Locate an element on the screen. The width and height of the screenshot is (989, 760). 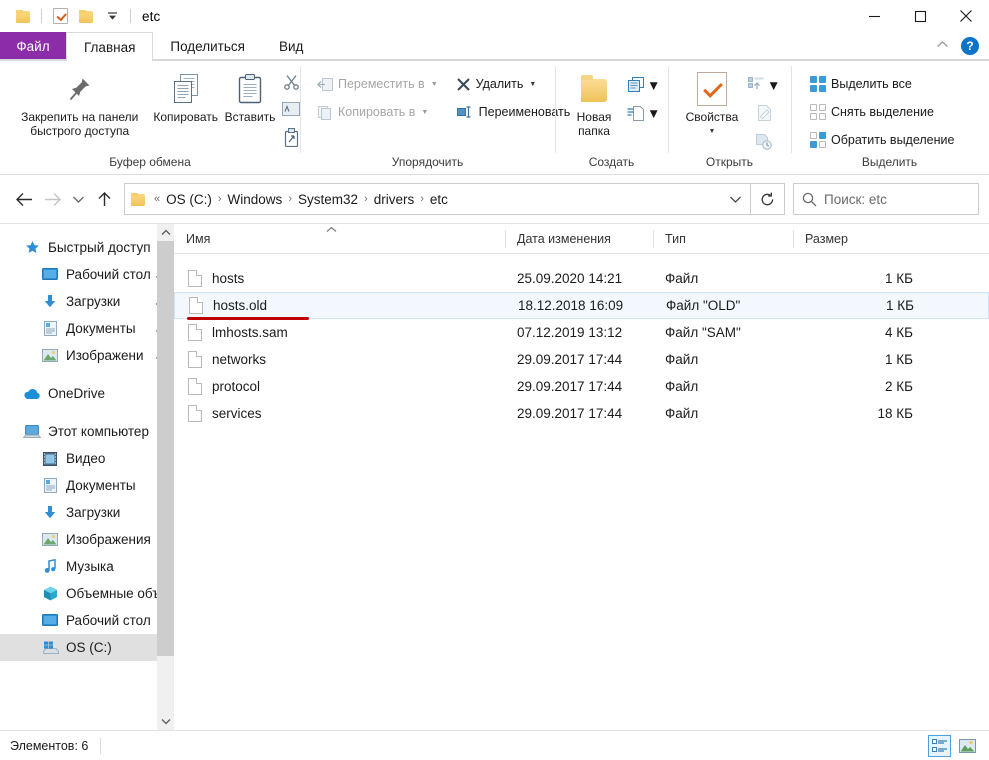
breadcrumb-item-windows: Windows is located at coordinates (255, 199).